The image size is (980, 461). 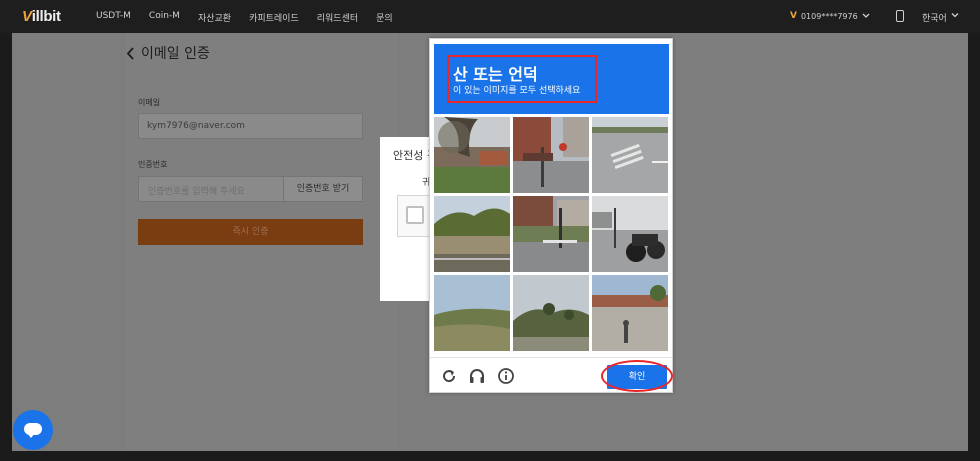 I want to click on verify-button: 즉시 인증, so click(x=250, y=232).